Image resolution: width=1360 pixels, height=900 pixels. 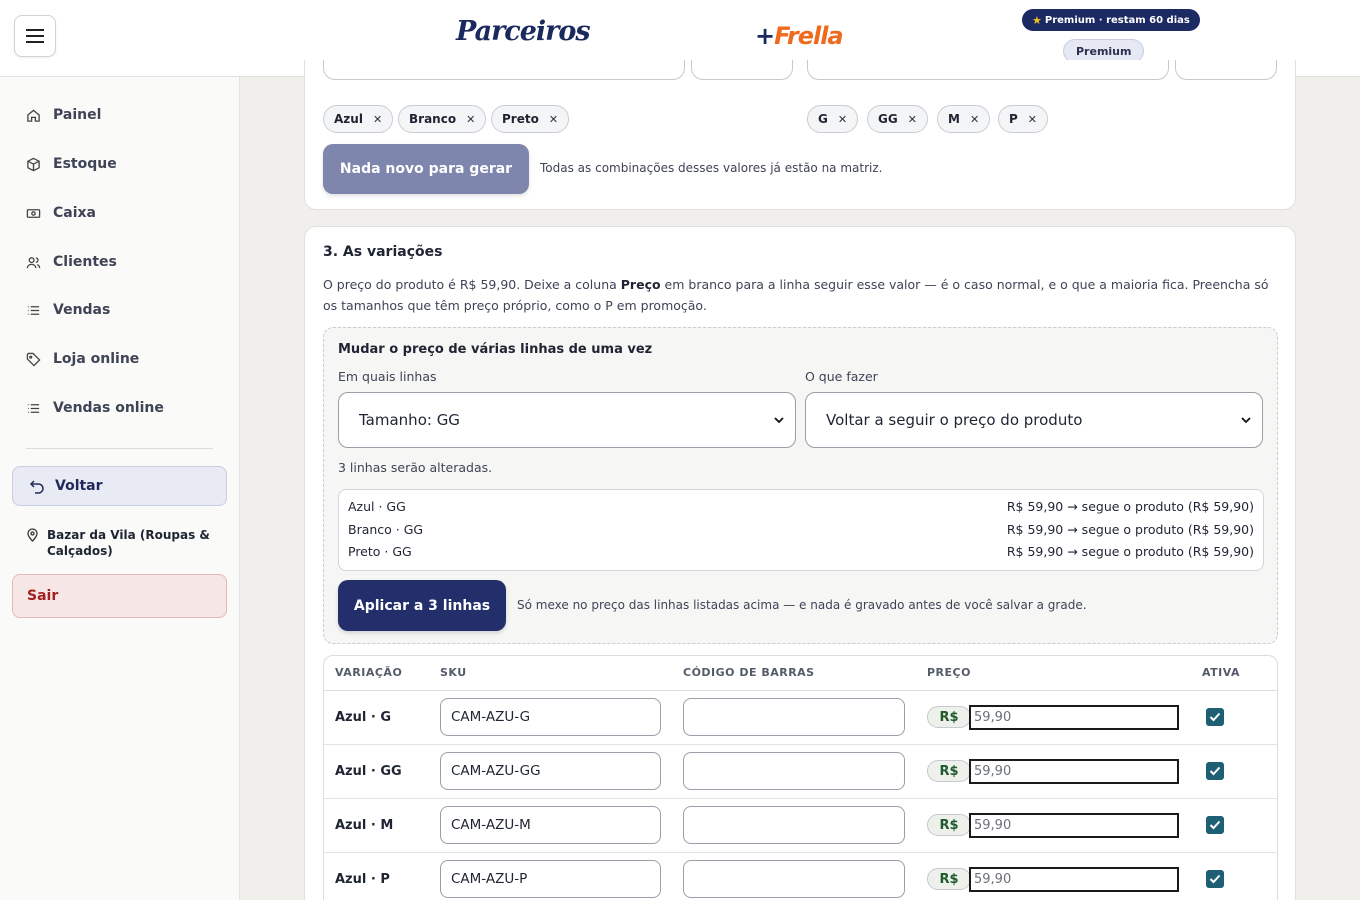 What do you see at coordinates (32, 535) in the screenshot?
I see `location-pin-icon` at bounding box center [32, 535].